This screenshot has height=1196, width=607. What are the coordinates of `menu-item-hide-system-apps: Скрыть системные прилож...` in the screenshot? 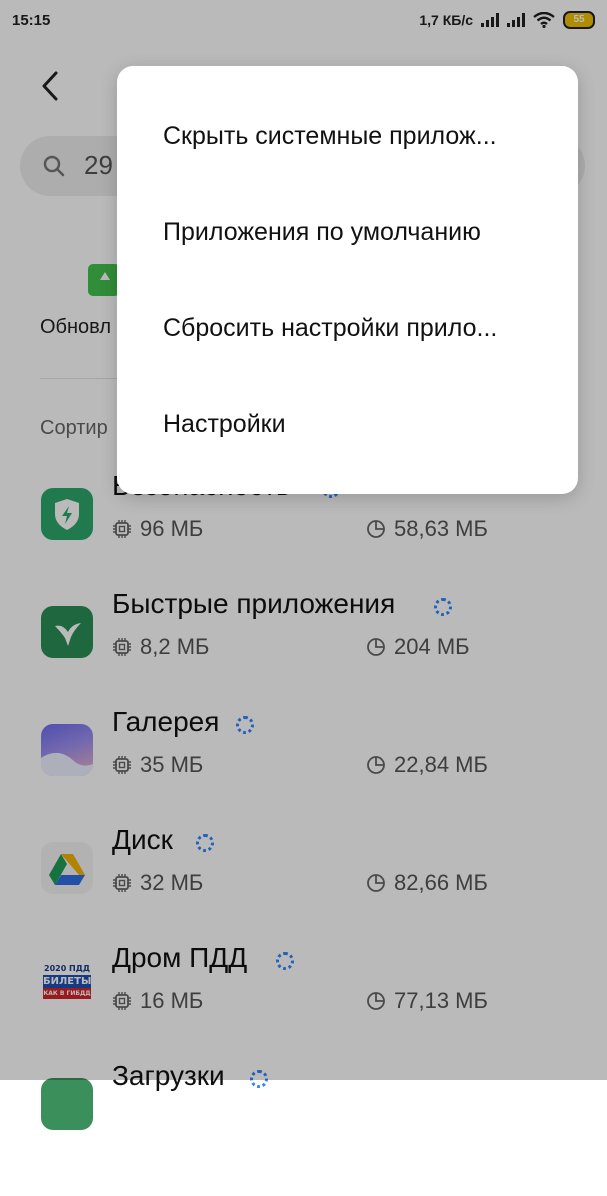 It's located at (363, 136).